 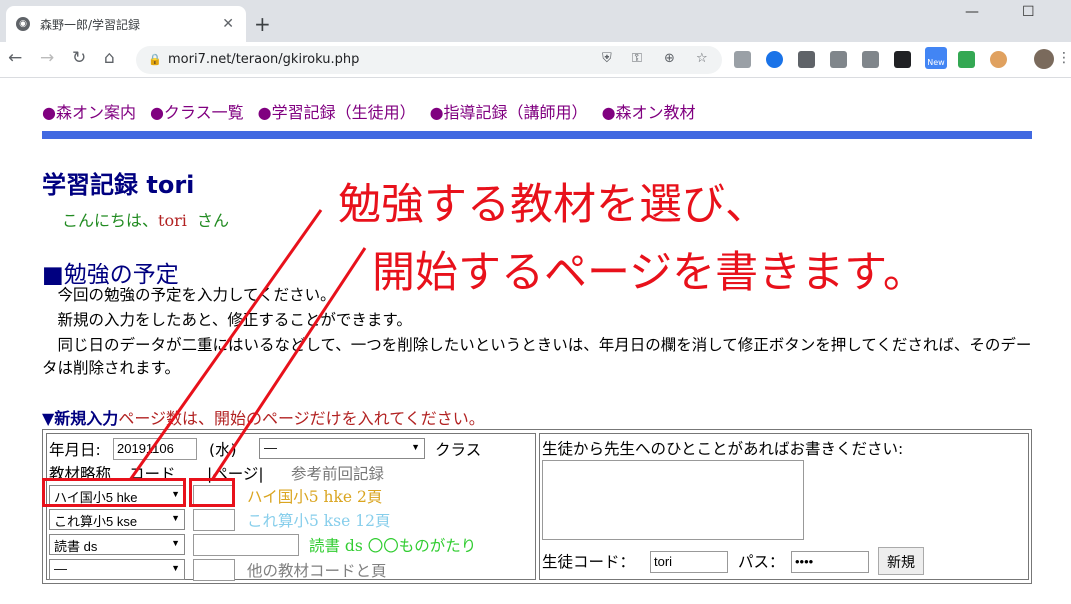 What do you see at coordinates (89, 112) in the screenshot?
I see `nav-link-guide: ●森オン案内` at bounding box center [89, 112].